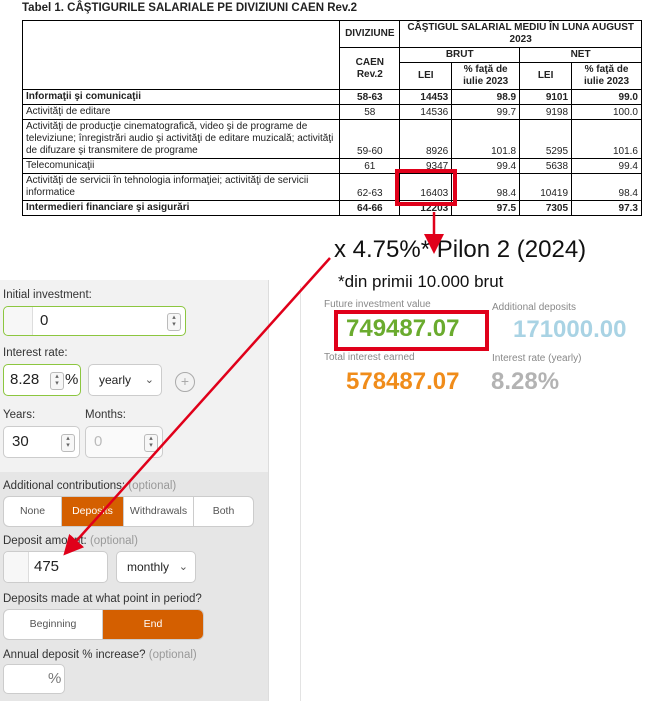  What do you see at coordinates (185, 382) in the screenshot?
I see `add-rate-icon: +` at bounding box center [185, 382].